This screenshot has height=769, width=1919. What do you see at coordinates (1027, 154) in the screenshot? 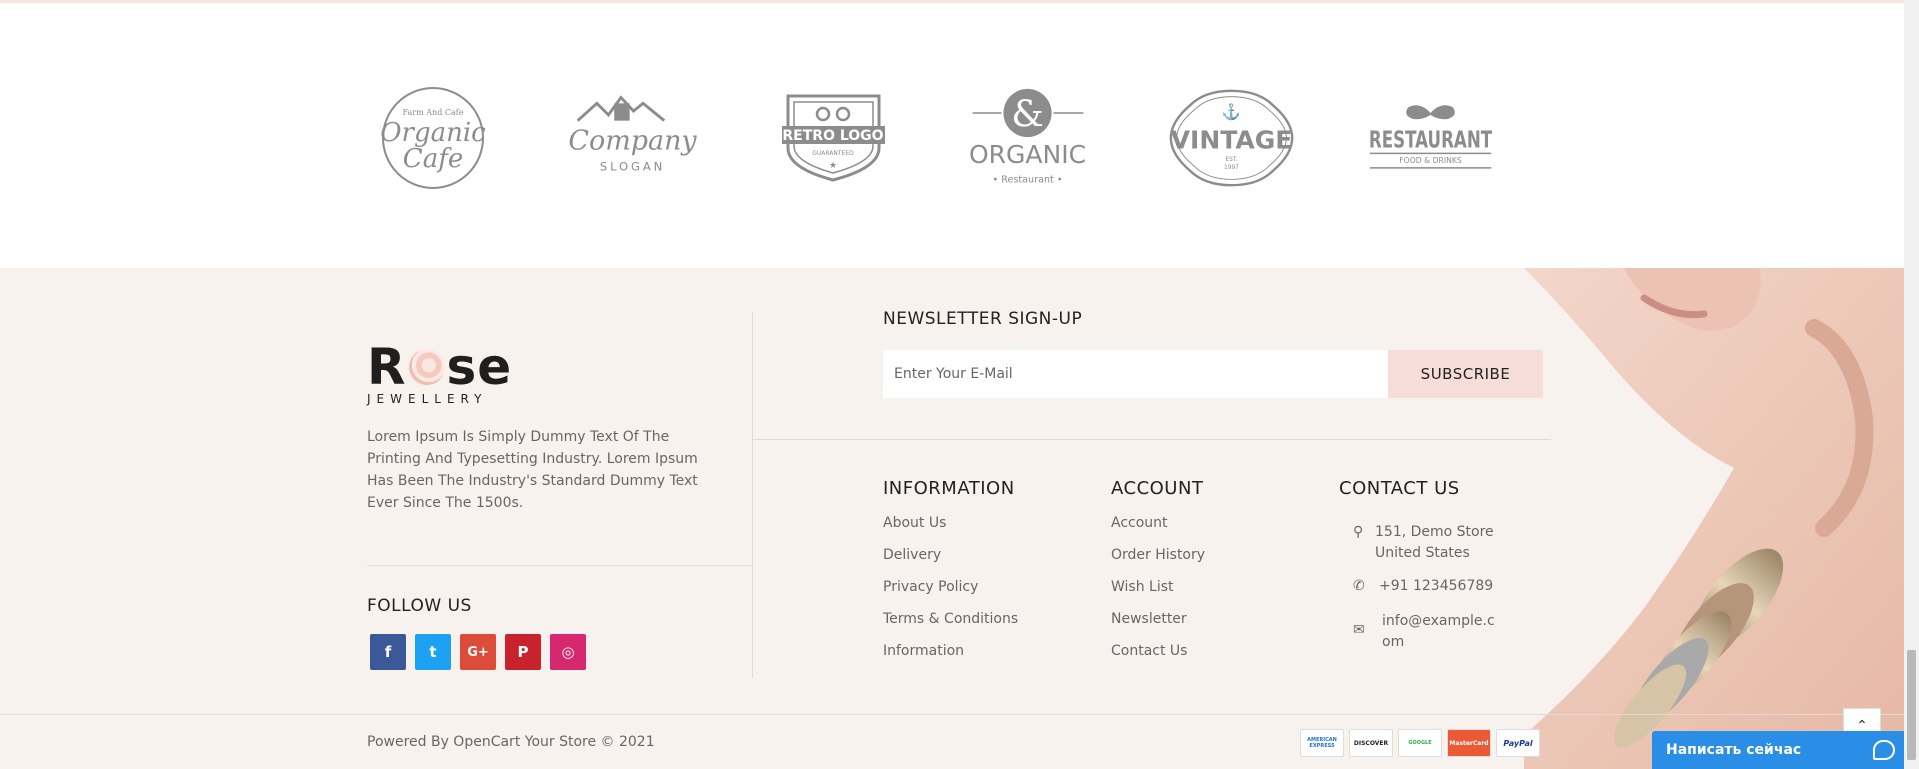
I see `brand-text: ORGANIC` at bounding box center [1027, 154].